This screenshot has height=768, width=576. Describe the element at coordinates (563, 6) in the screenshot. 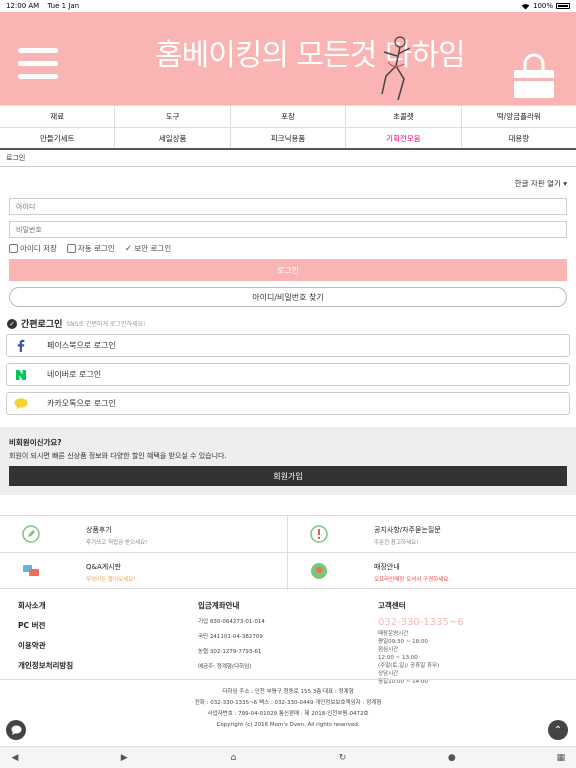

I see `battery-icon` at that location.